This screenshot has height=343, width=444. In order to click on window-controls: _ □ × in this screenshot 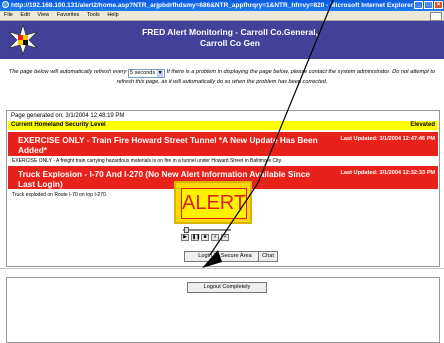, I will do `click(428, 5)`.